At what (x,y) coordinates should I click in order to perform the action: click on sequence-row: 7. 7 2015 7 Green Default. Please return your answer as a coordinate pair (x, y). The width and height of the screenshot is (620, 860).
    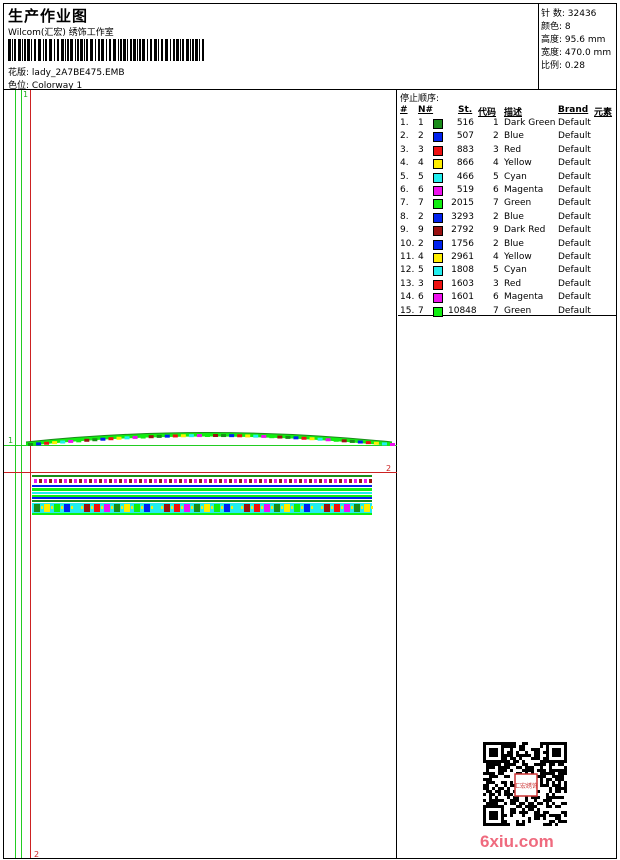
    Looking at the image, I should click on (507, 204).